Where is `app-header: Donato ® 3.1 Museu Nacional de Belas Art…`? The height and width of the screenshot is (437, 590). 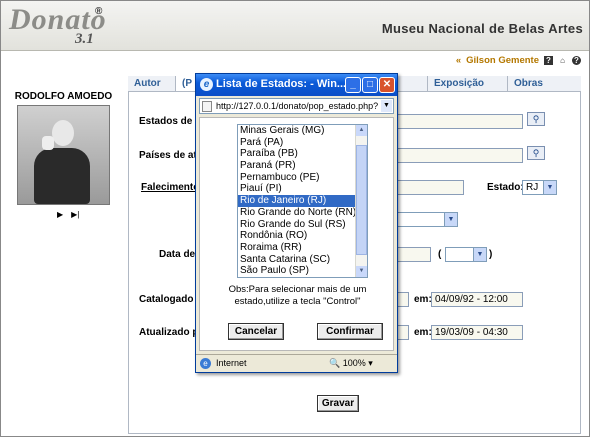 app-header: Donato ® 3.1 Museu Nacional de Belas Art… is located at coordinates (295, 26).